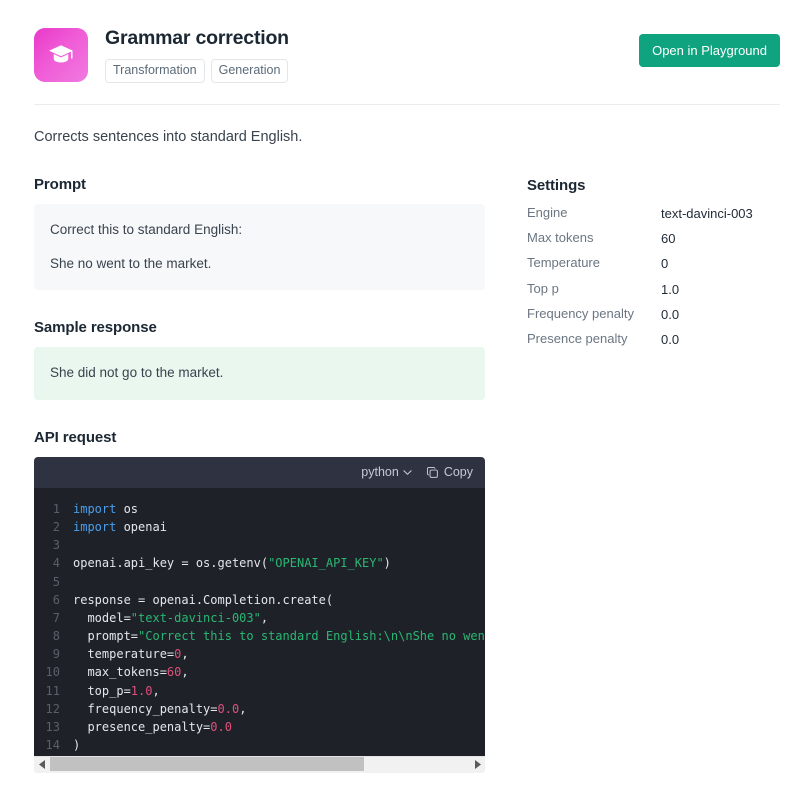 The height and width of the screenshot is (808, 810). What do you see at coordinates (249, 71) in the screenshot?
I see `tag-generation: Generation` at bounding box center [249, 71].